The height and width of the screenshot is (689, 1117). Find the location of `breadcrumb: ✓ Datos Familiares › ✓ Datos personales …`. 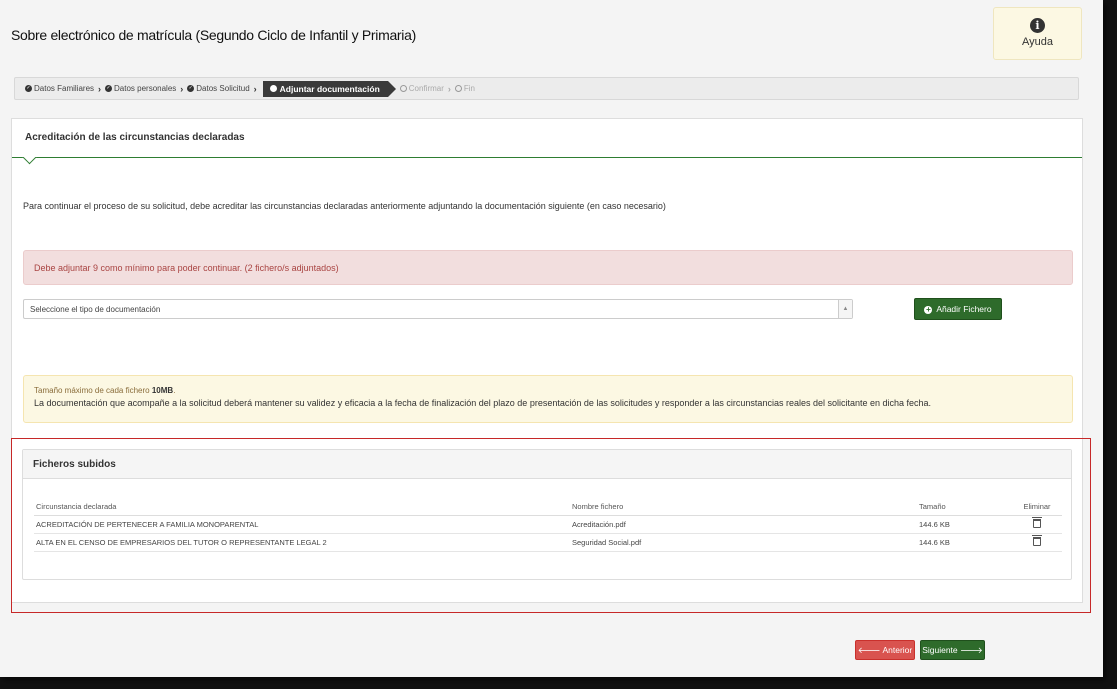

breadcrumb: ✓ Datos Familiares › ✓ Datos personales … is located at coordinates (546, 88).